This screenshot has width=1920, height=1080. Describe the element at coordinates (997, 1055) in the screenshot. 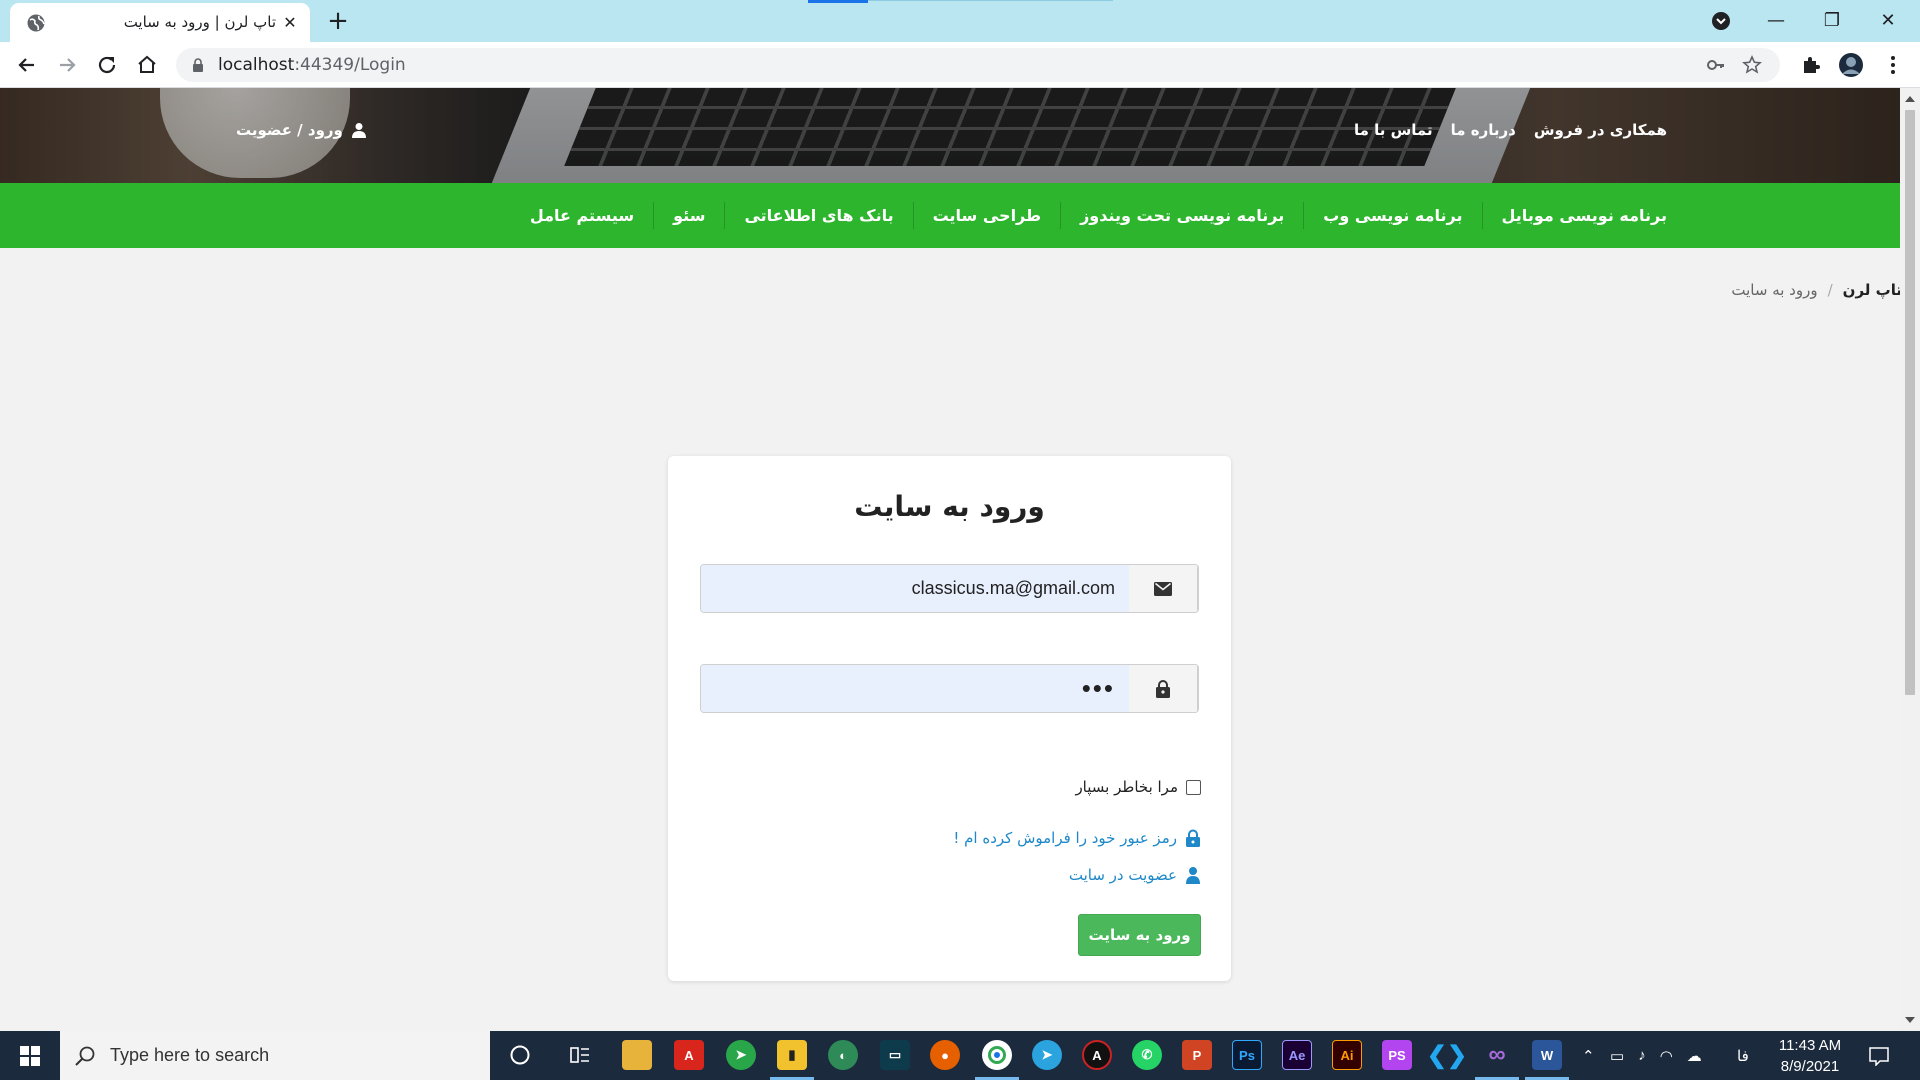

I see `chrome-icon` at that location.